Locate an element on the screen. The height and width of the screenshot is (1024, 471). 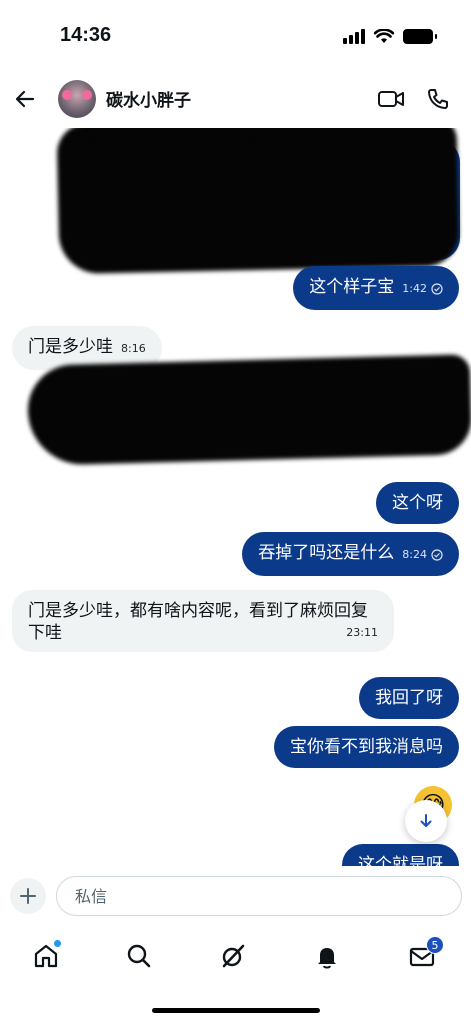
message-meta: 8:24 is located at coordinates (422, 555).